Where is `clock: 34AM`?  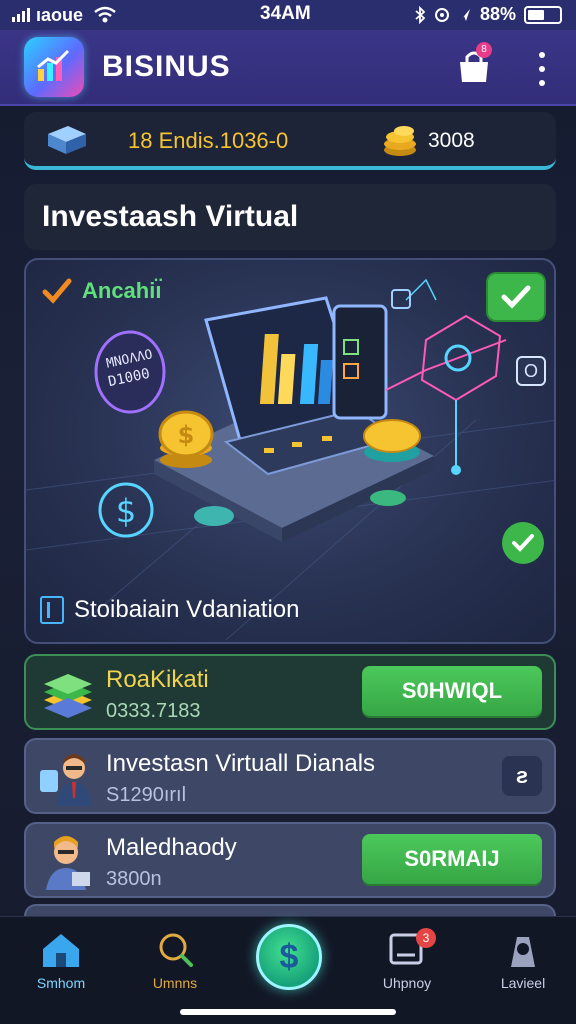 clock: 34AM is located at coordinates (285, 13).